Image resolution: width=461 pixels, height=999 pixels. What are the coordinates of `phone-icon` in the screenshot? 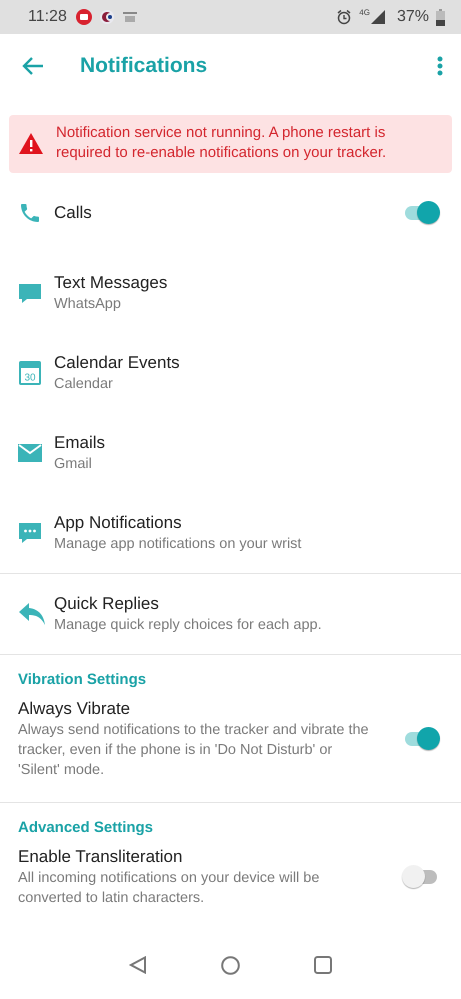 It's located at (30, 213).